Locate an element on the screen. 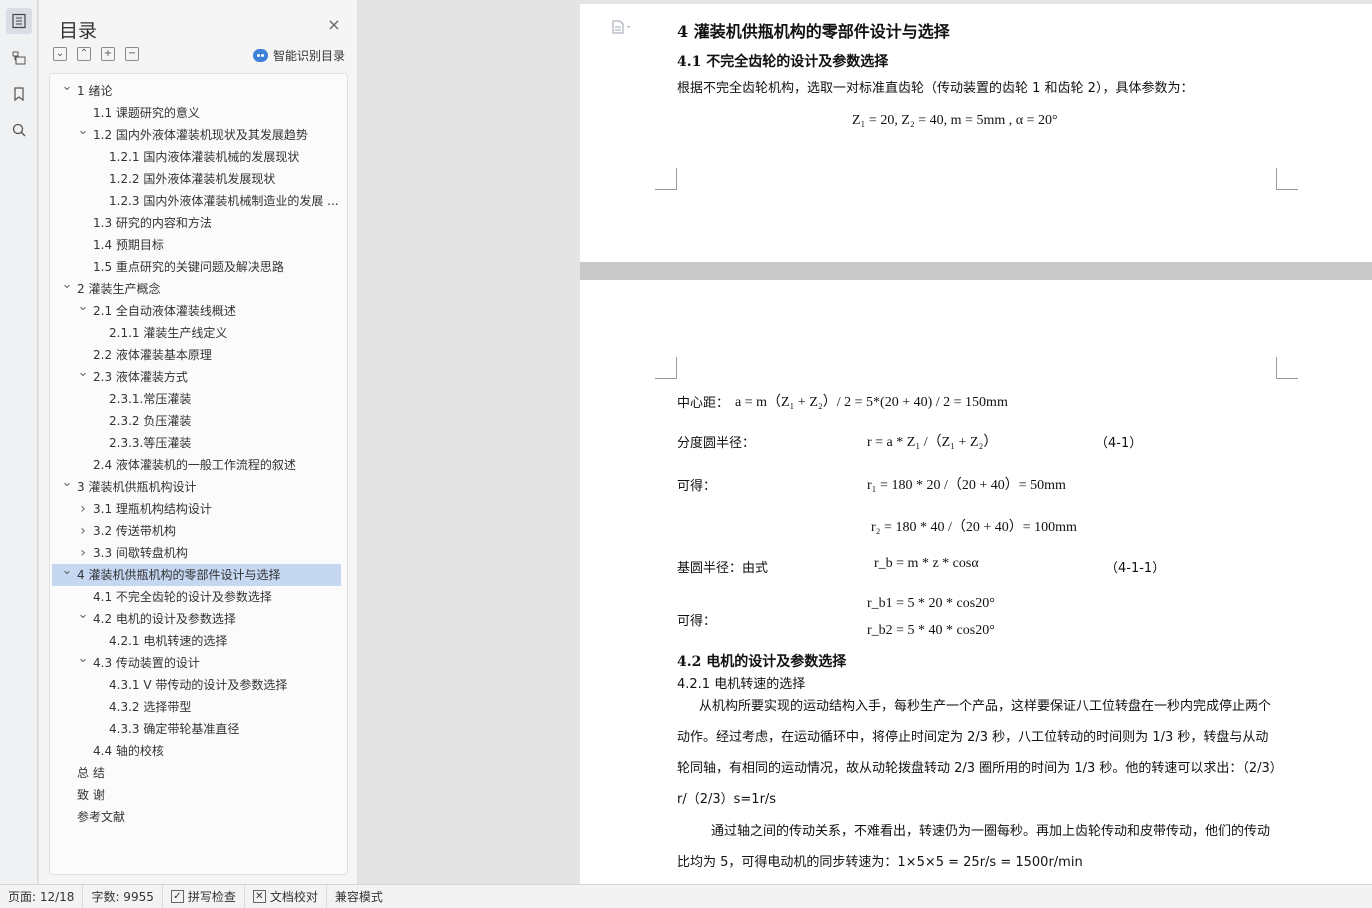 Image resolution: width=1372 pixels, height=908 pixels. toc-item: ⌄ 1.2 国内外液体灌装机现状及其发展趋势 is located at coordinates (198, 135).